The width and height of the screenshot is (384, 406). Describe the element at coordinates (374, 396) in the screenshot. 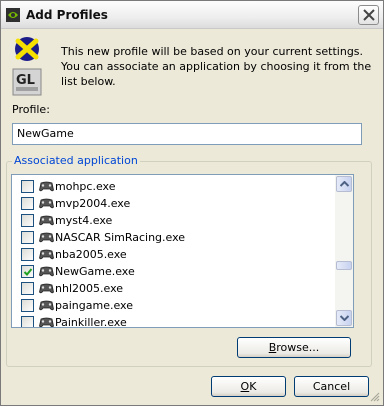

I see `resize-grip-icon` at that location.